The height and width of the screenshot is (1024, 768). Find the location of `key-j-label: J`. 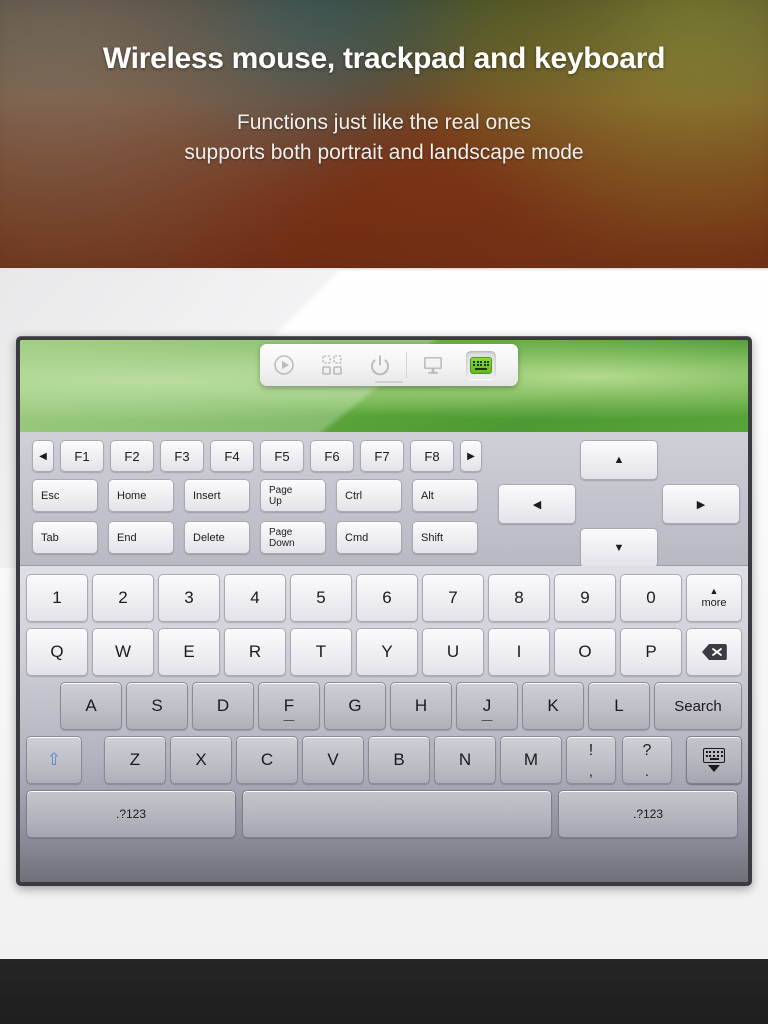

key-j-label: J is located at coordinates (487, 705).